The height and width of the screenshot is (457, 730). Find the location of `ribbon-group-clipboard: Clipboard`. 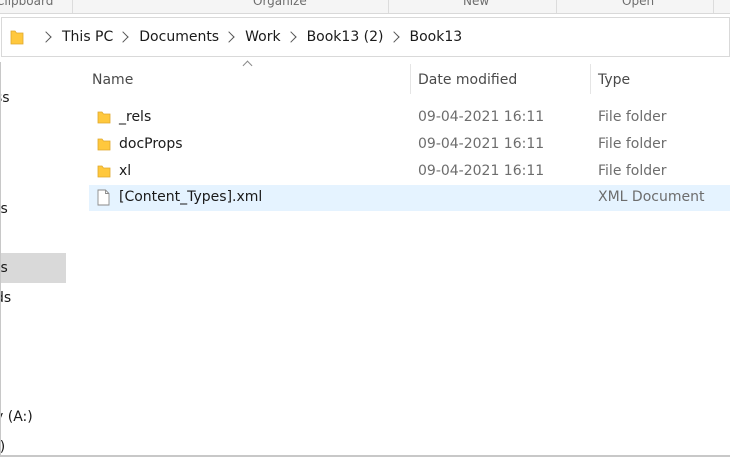

ribbon-group-clipboard: Clipboard is located at coordinates (26, 4).